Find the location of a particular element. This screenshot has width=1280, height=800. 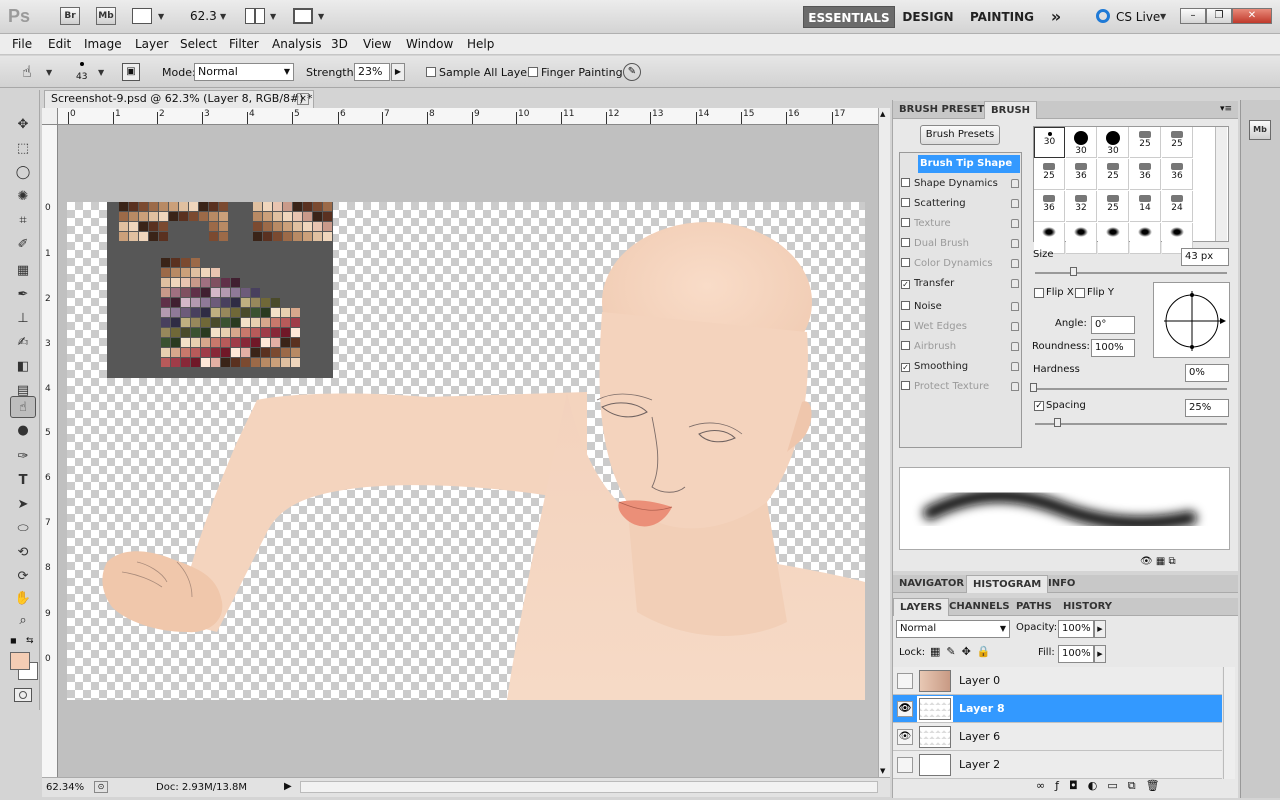

sample-all-layers-checkbox is located at coordinates (431, 72).